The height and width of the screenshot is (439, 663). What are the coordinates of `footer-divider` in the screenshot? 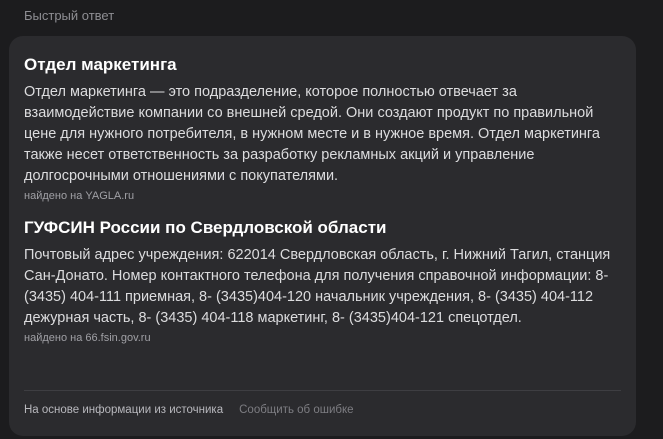 It's located at (322, 390).